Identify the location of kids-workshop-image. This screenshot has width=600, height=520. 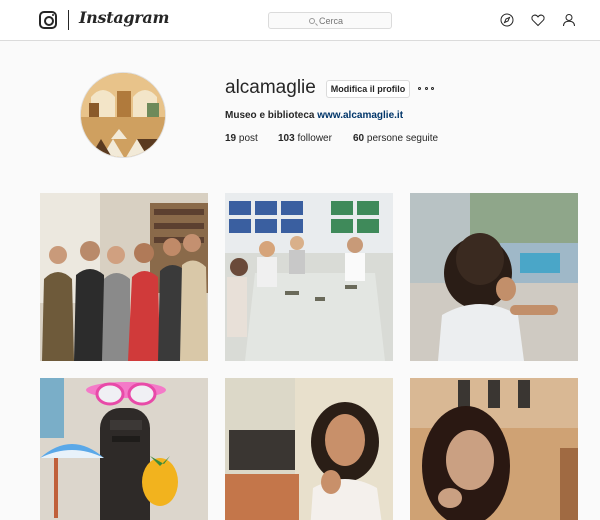
(309, 277).